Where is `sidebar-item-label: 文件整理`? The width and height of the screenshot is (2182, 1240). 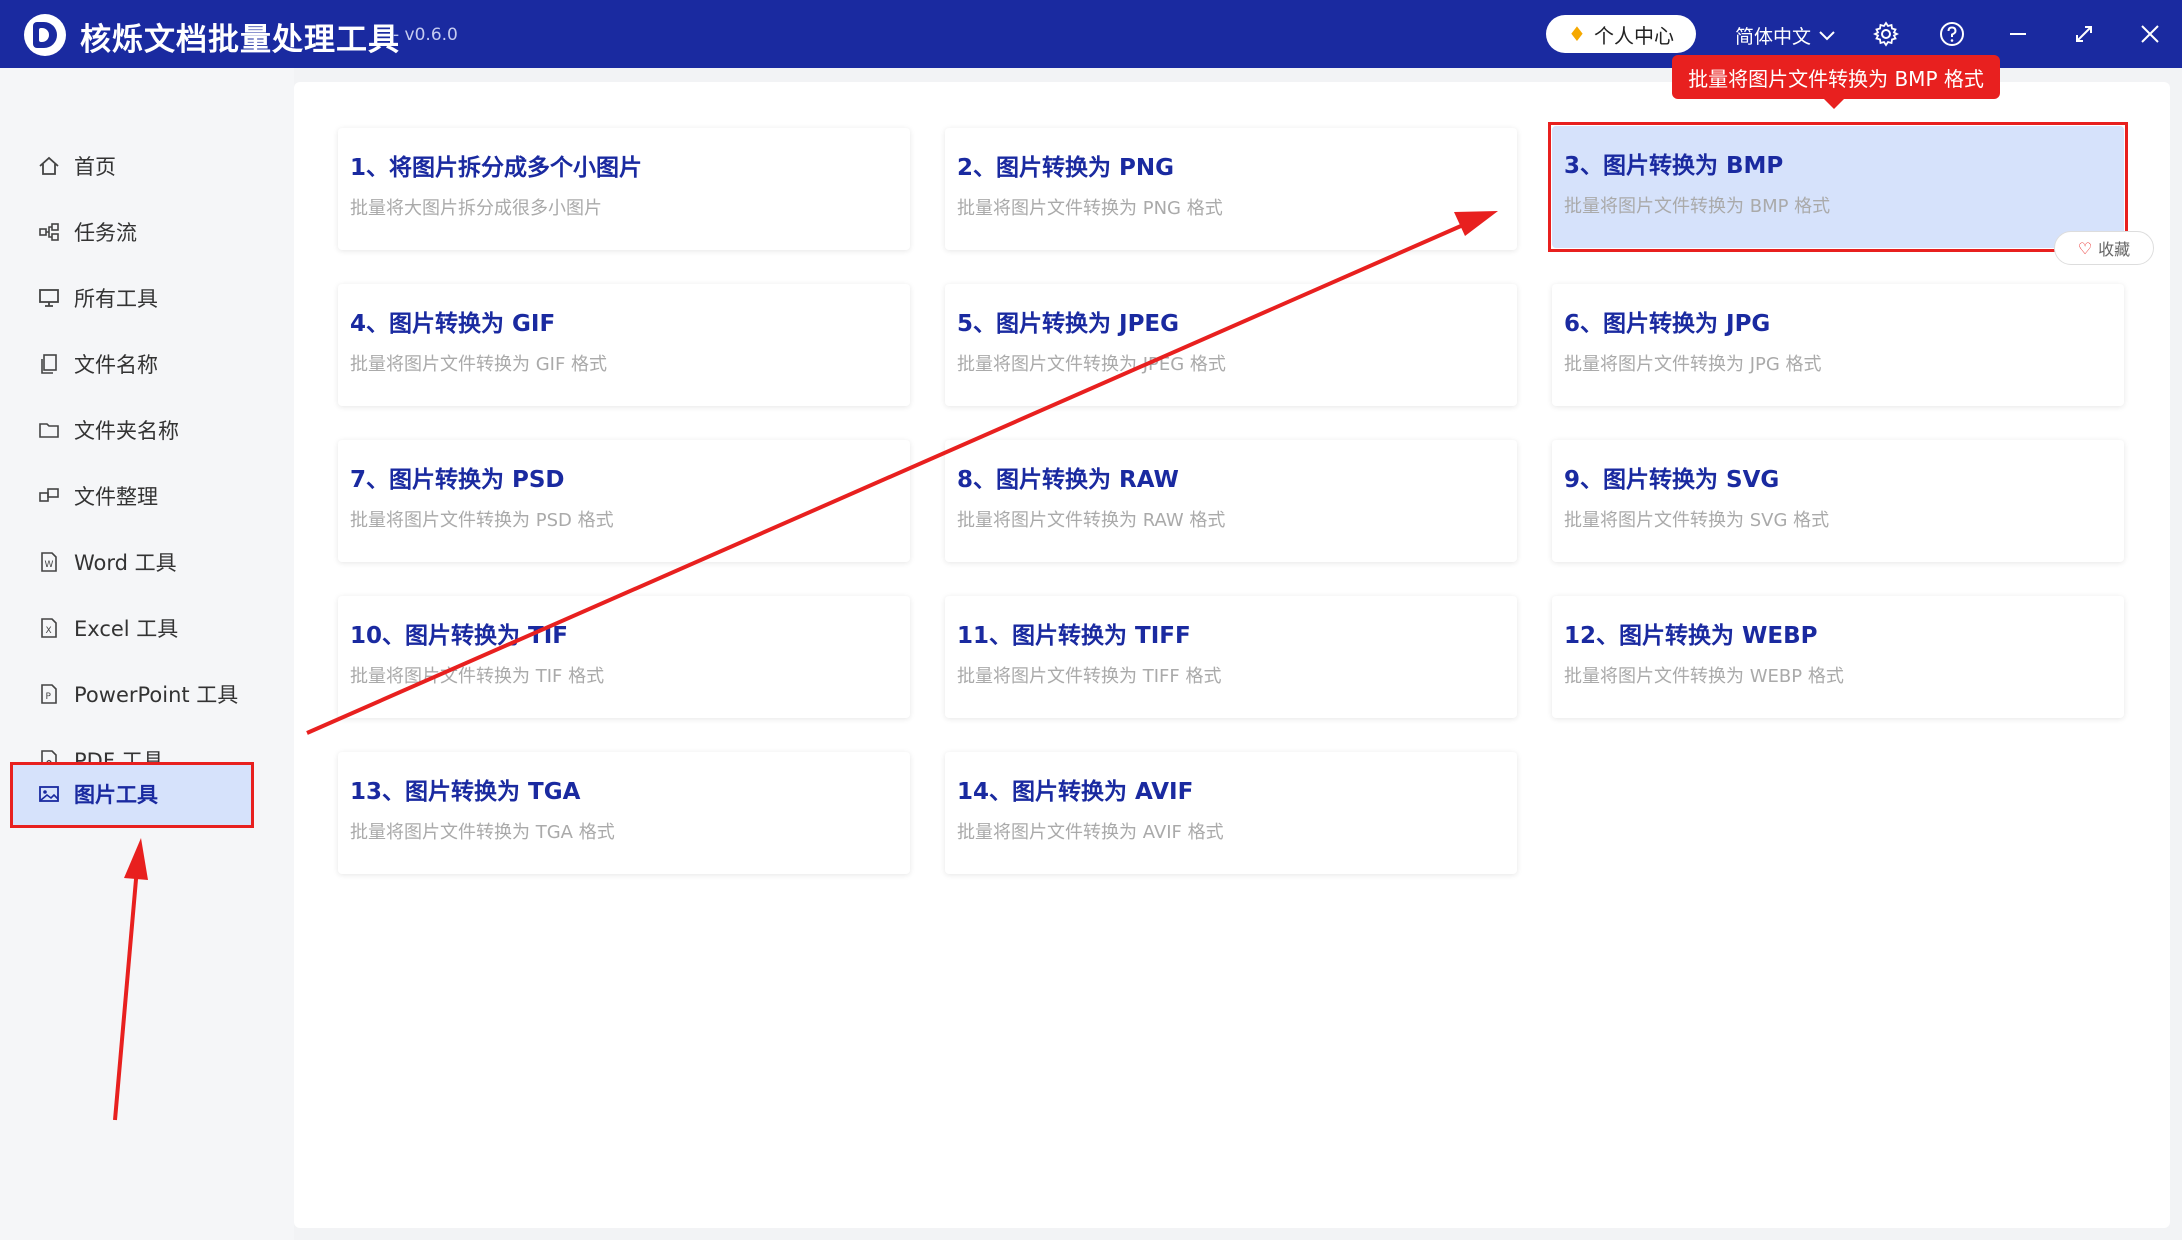 sidebar-item-label: 文件整理 is located at coordinates (116, 497).